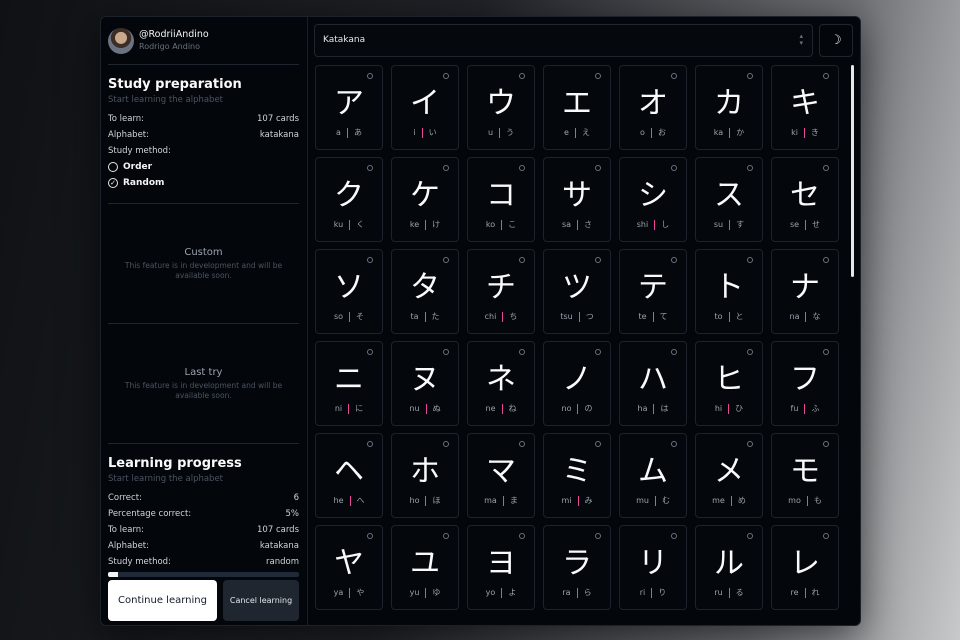  I want to click on kana-card: ツ tsu つ, so click(577, 291).